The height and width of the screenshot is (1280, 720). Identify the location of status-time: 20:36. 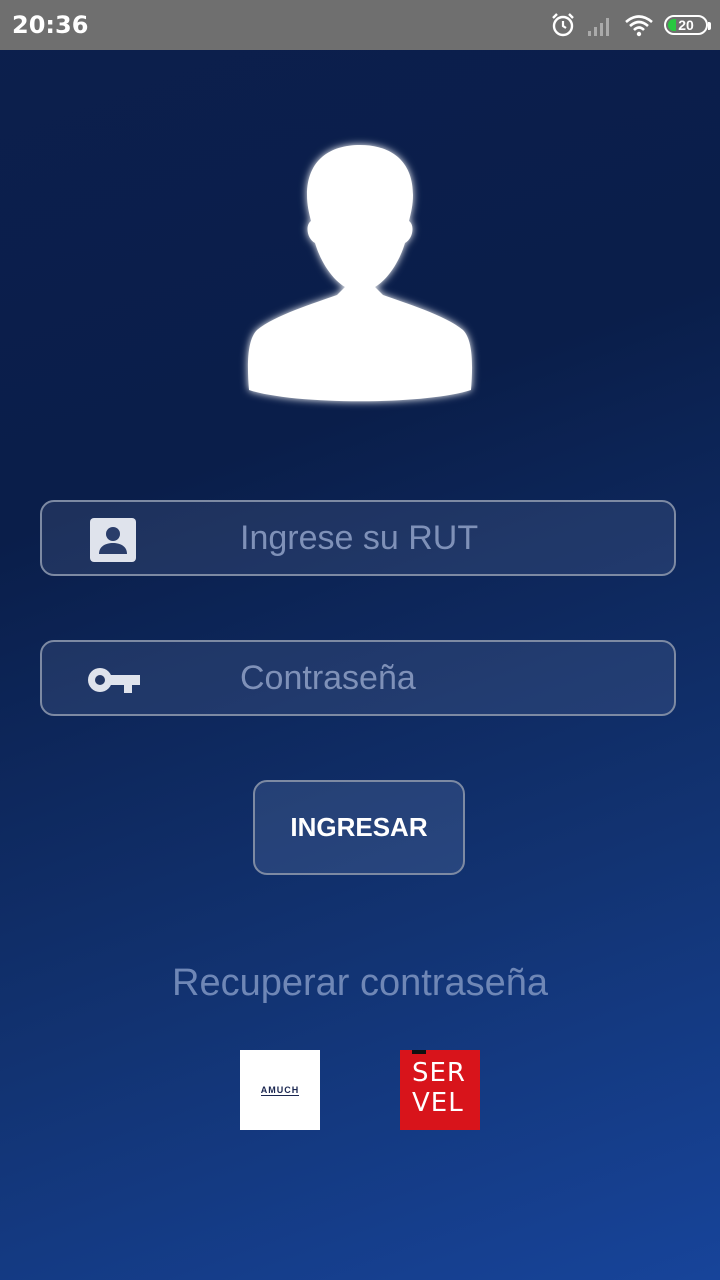
(50, 25).